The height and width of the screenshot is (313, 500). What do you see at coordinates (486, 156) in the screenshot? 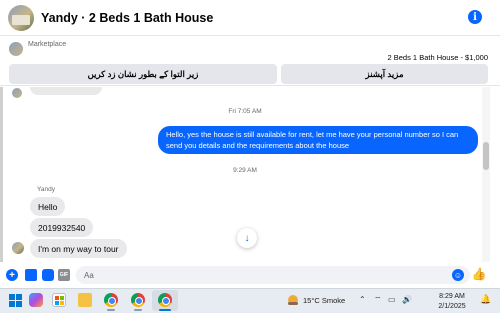
I see `scrollbar-thumb` at bounding box center [486, 156].